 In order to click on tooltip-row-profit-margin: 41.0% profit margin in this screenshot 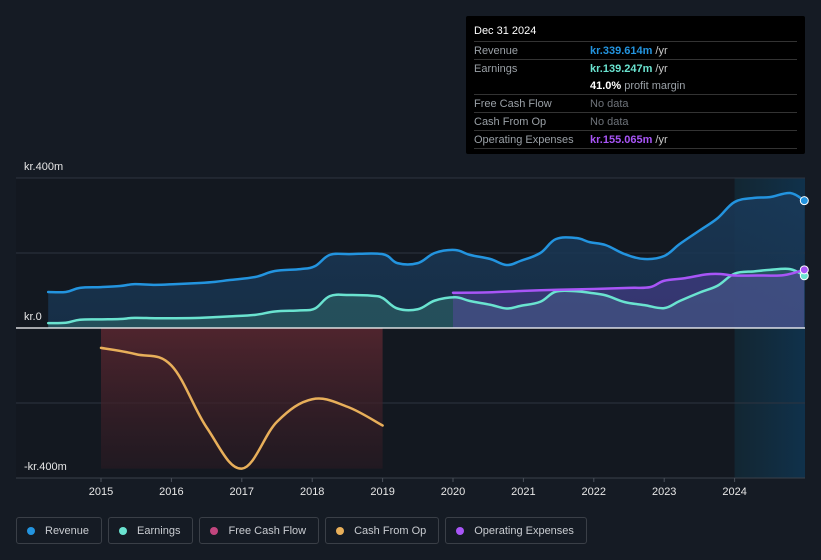, I will do `click(635, 86)`.